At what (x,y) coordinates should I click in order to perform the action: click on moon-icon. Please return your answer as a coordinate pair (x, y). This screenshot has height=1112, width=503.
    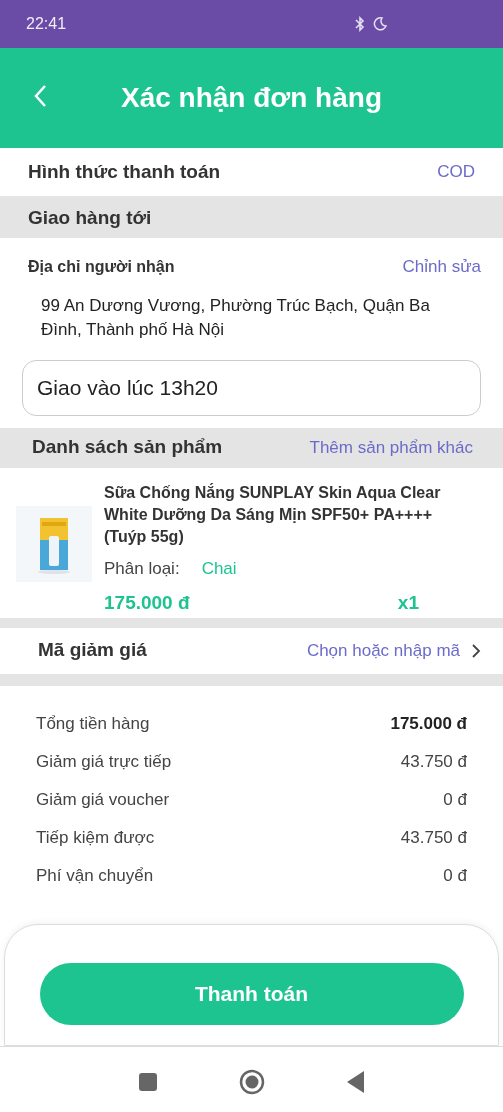
    Looking at the image, I should click on (380, 24).